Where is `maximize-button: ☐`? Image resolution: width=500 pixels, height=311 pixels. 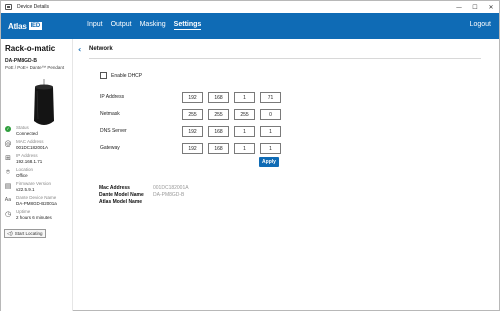
maximize-button: ☐ is located at coordinates (475, 7).